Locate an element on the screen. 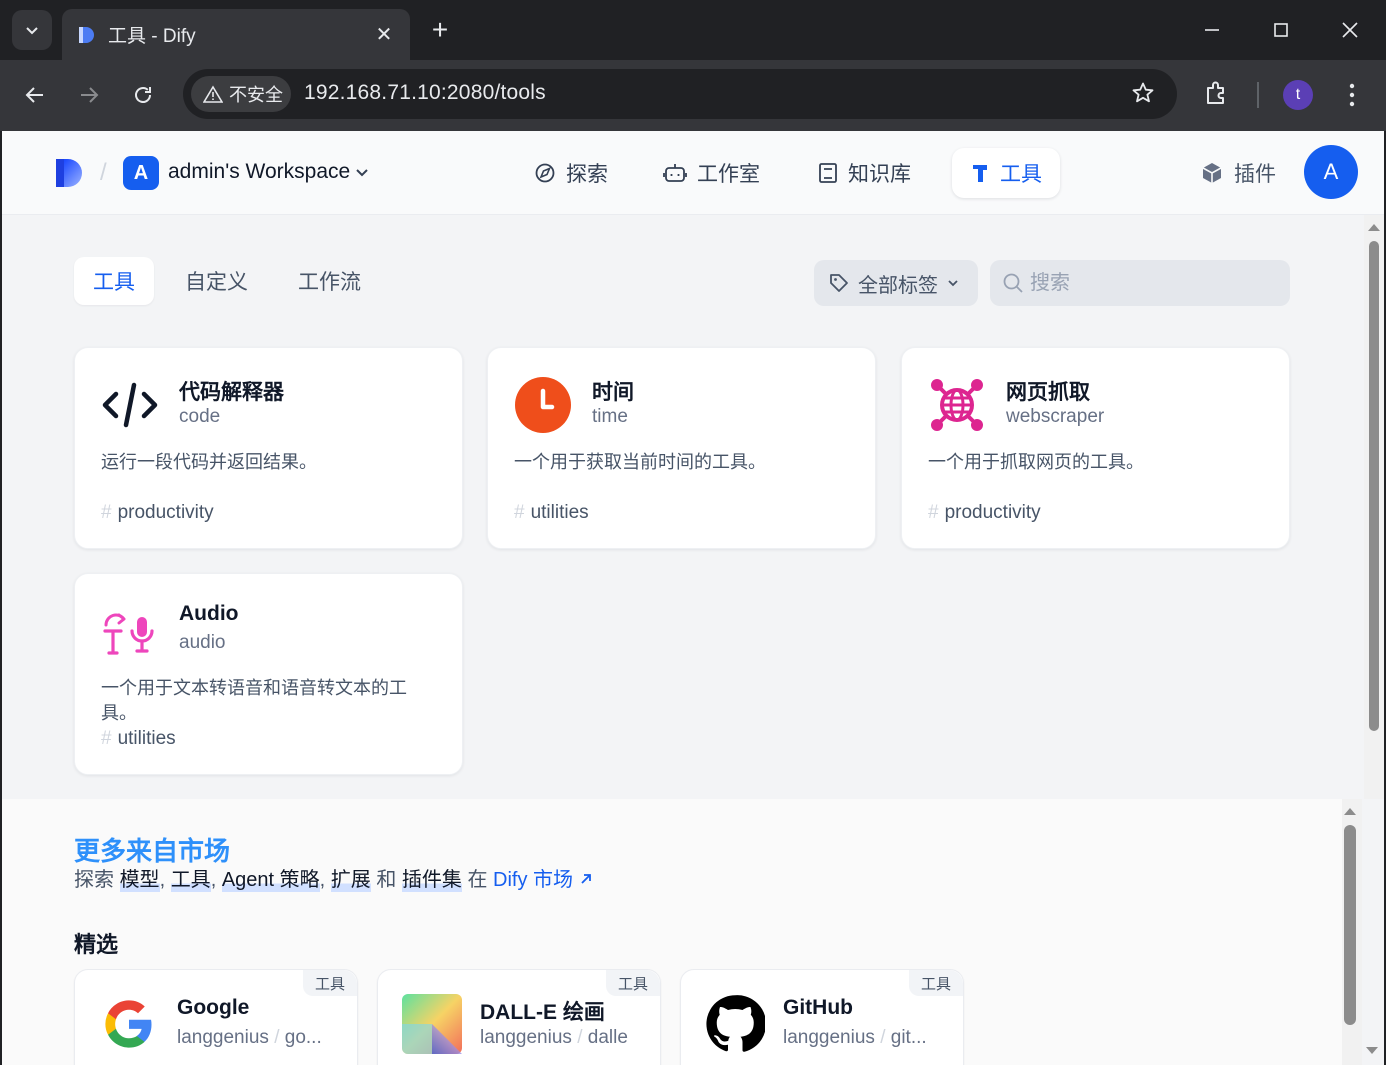 The height and width of the screenshot is (1065, 1386). tool-subtitle: code is located at coordinates (200, 416).